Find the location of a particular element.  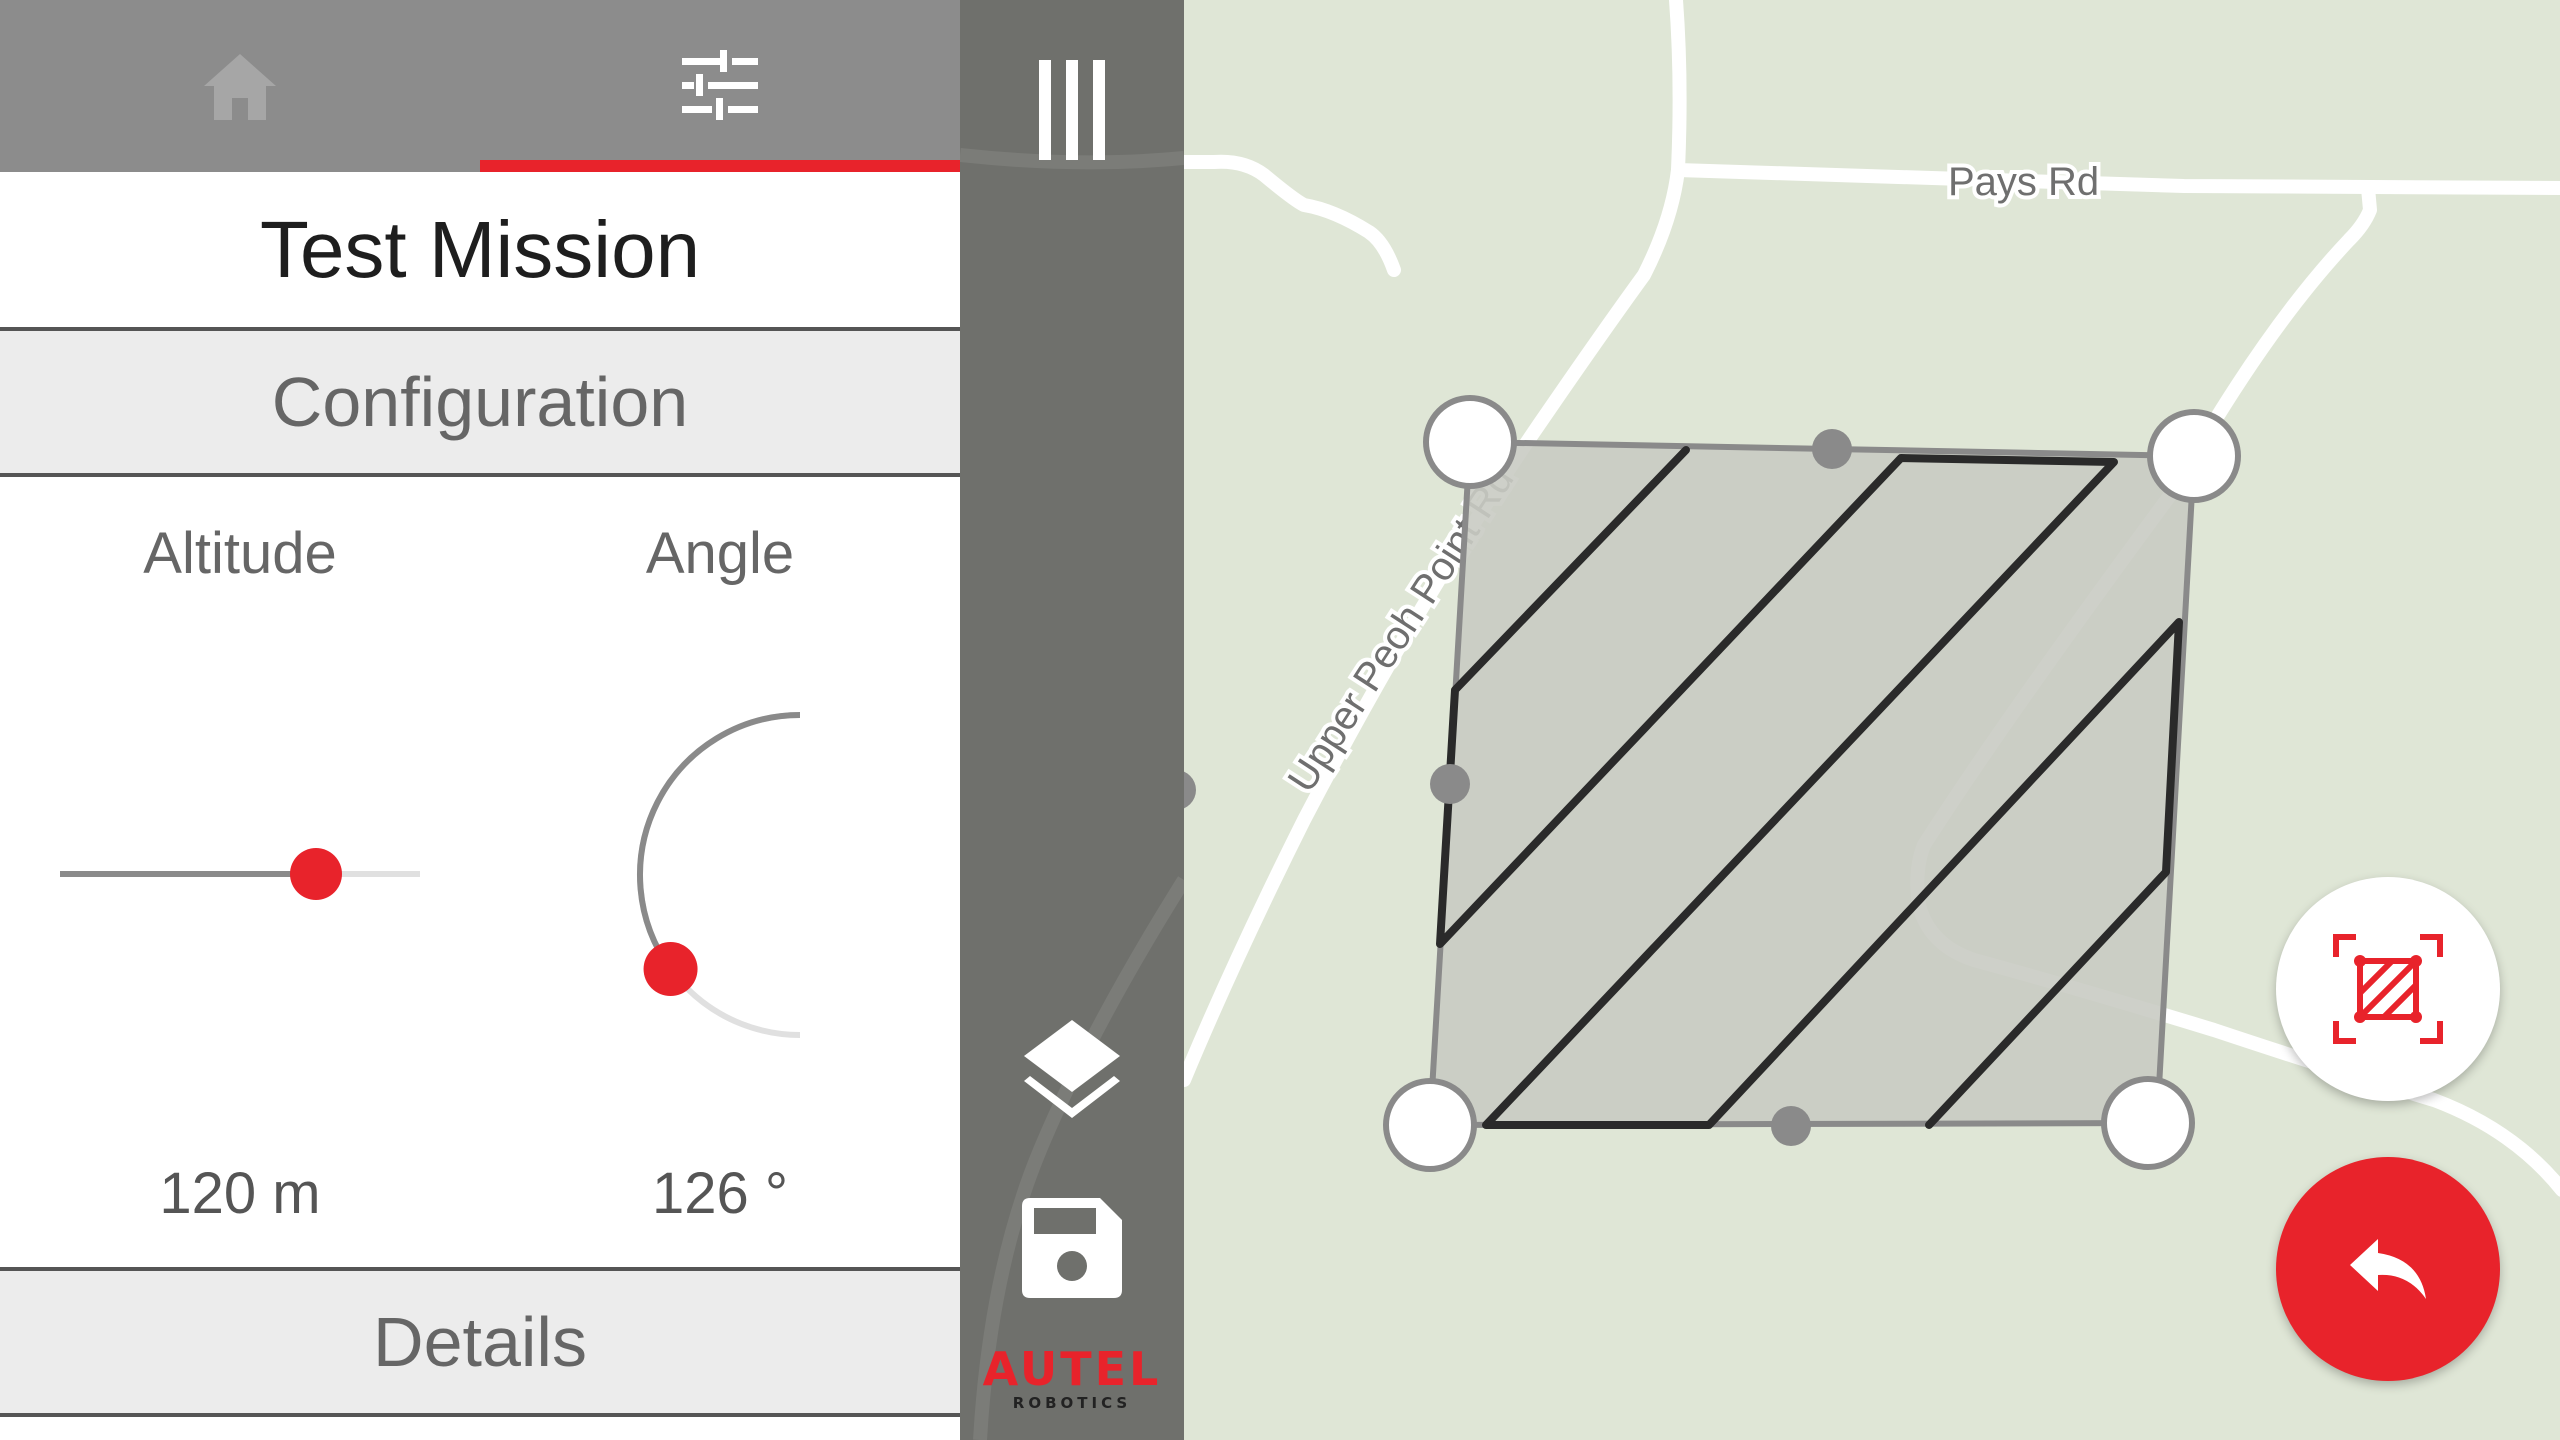

survey-area-icon is located at coordinates (2388, 989).